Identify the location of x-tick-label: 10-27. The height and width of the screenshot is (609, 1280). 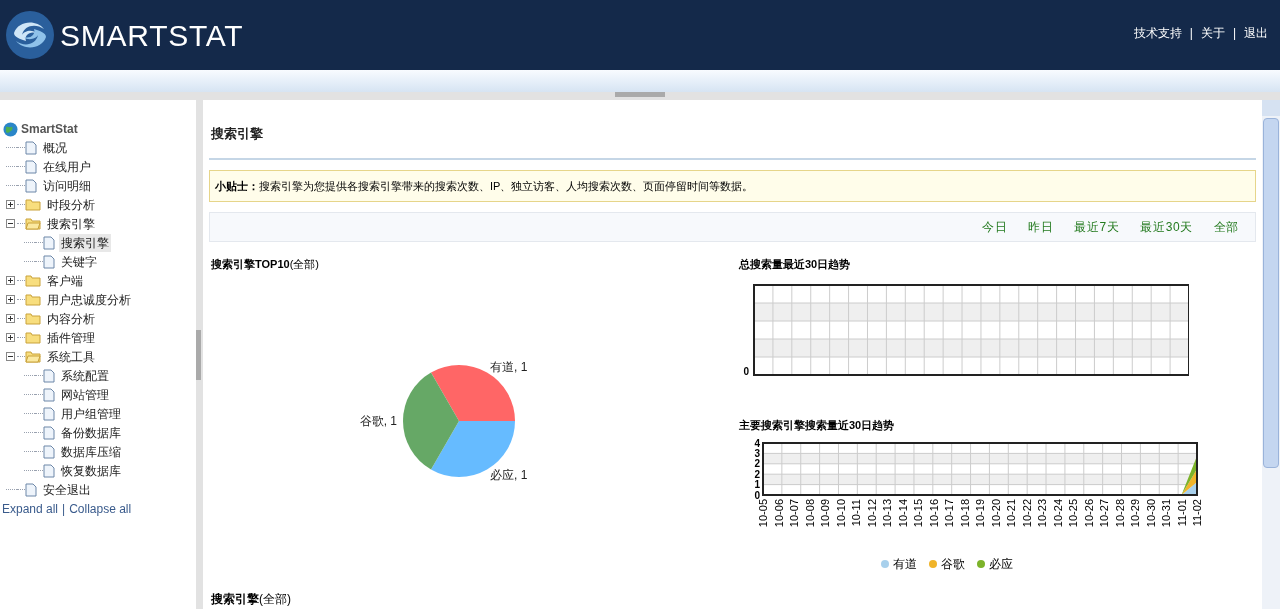
(1104, 513).